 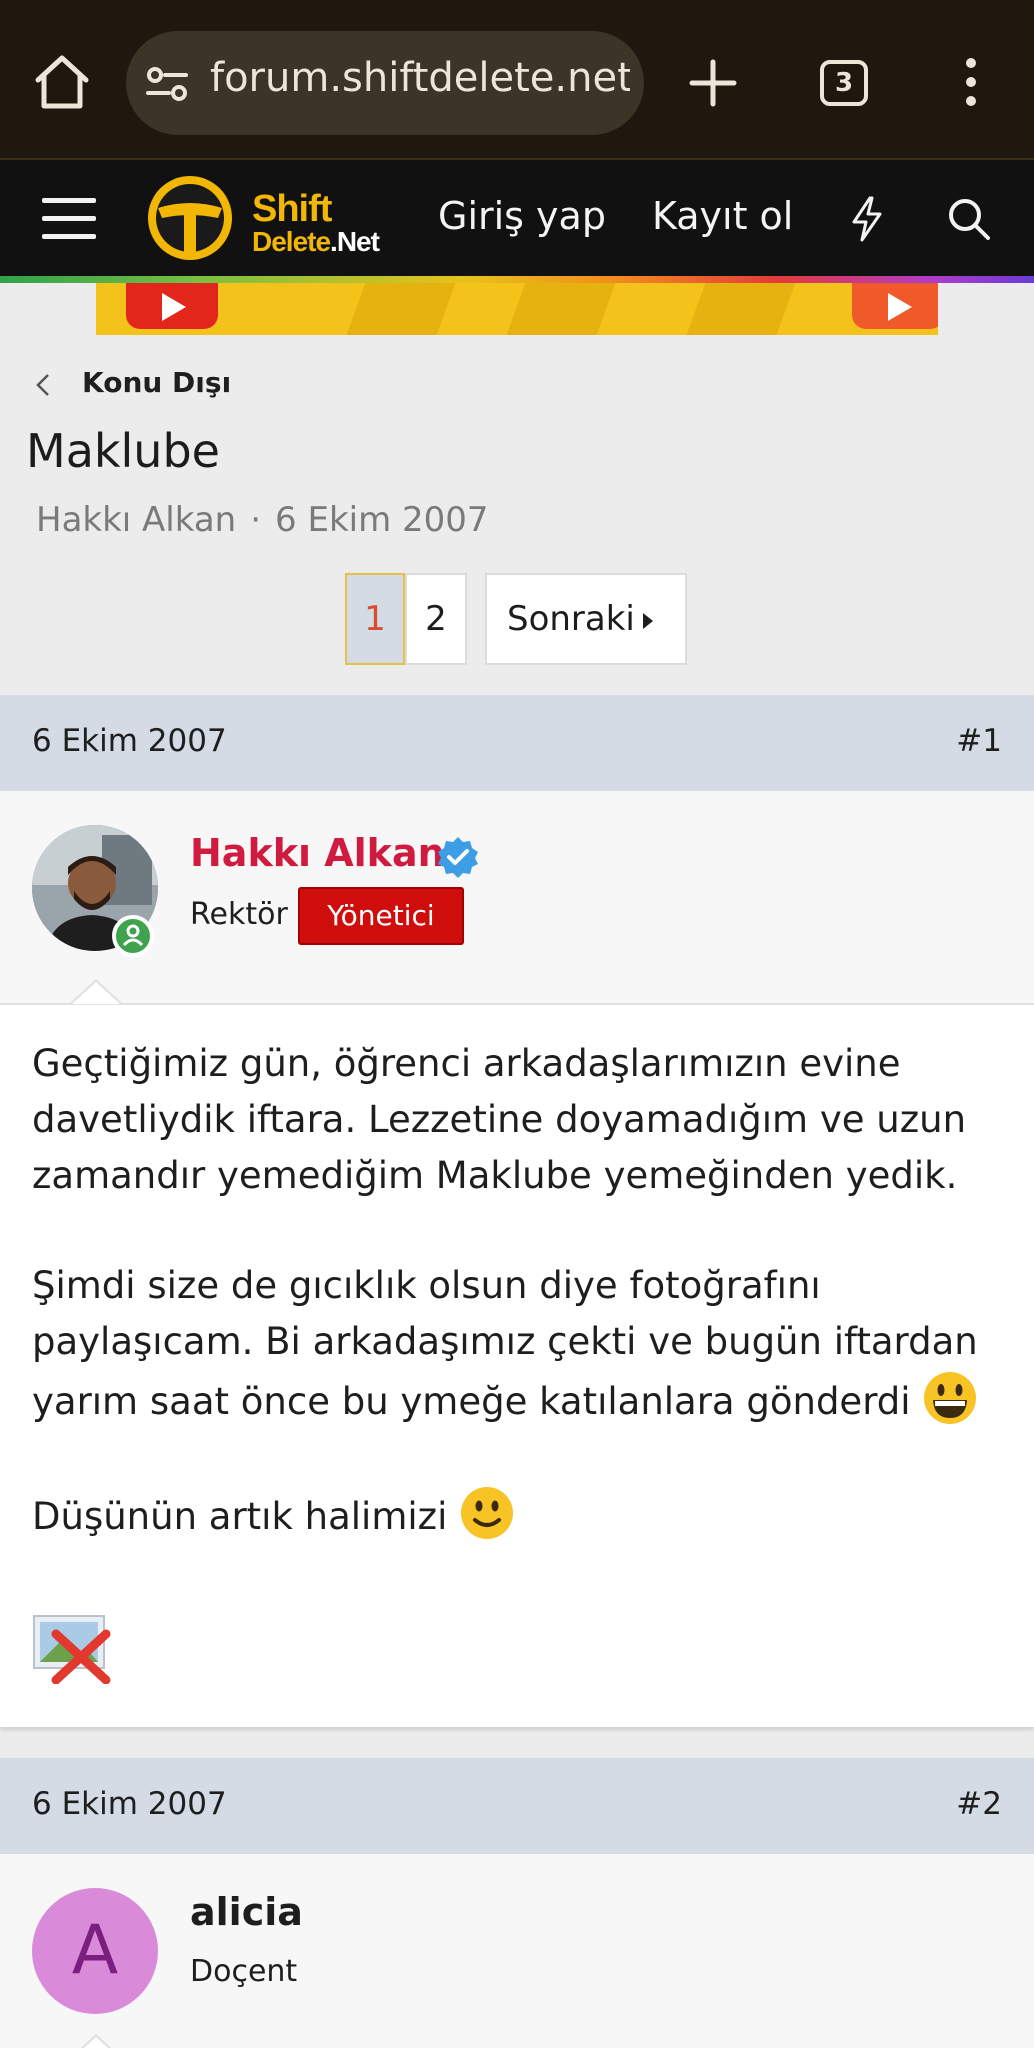 I want to click on browser-toolbar: forum.shiftdelete.net/ 3, so click(x=517, y=79).